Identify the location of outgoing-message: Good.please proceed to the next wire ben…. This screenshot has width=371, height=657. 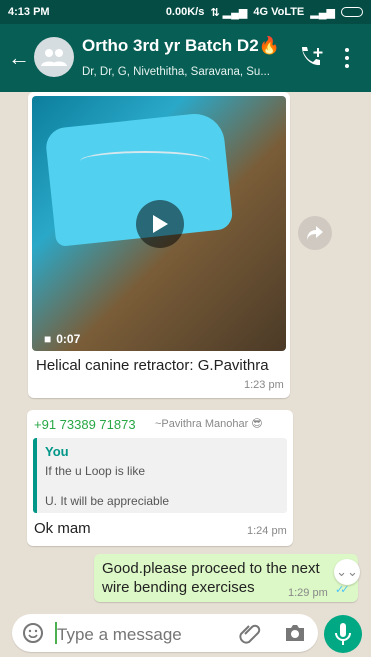
(226, 578).